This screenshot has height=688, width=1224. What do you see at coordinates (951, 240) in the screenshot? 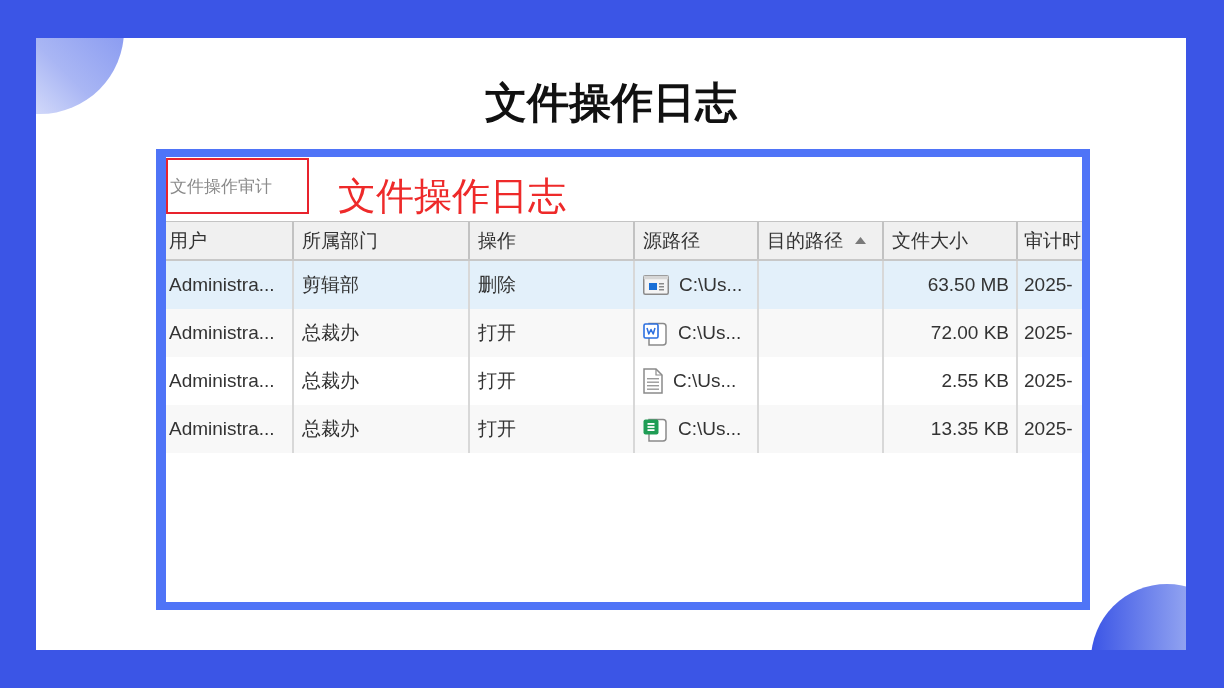
I see `column-header: 文件大小` at bounding box center [951, 240].